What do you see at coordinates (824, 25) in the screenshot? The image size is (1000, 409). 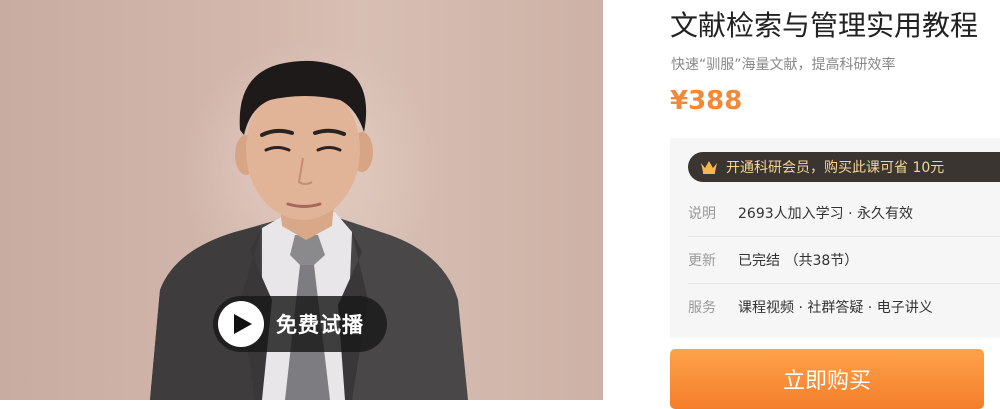 I see `course-title: 文献检索与管理实用教程` at bounding box center [824, 25].